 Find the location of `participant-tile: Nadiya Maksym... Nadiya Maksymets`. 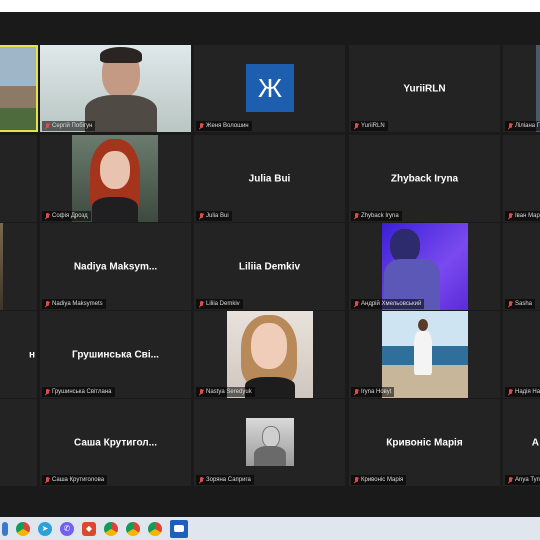

participant-tile: Nadiya Maksym... Nadiya Maksymets is located at coordinates (115, 266).